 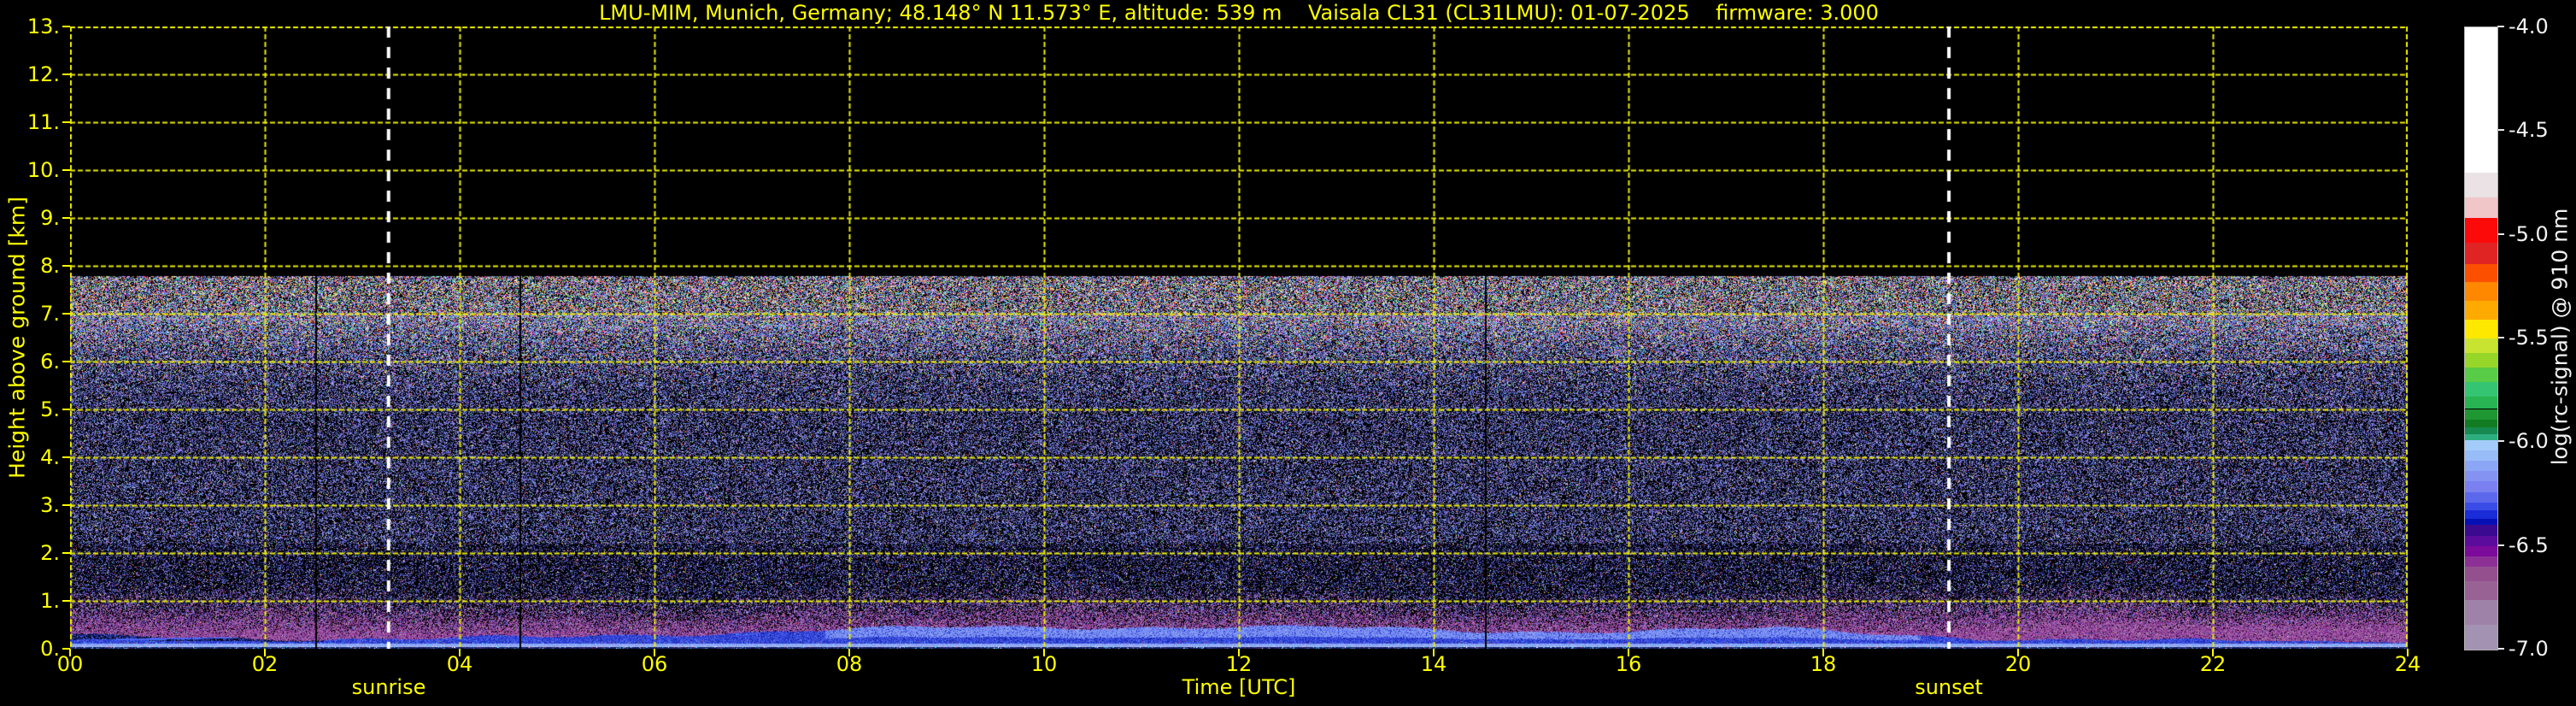 What do you see at coordinates (2560, 337) in the screenshot?
I see `colorbar-label: log(rc-signal) @ 910 nm` at bounding box center [2560, 337].